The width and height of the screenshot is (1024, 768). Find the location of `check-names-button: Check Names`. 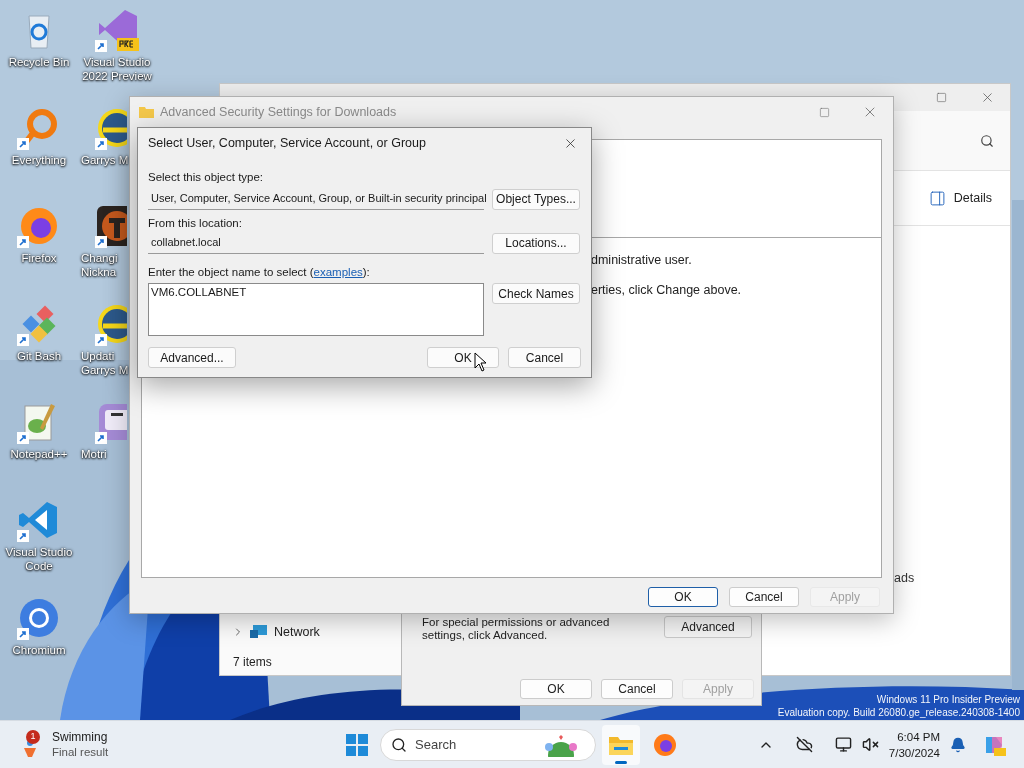

check-names-button: Check Names is located at coordinates (536, 293).